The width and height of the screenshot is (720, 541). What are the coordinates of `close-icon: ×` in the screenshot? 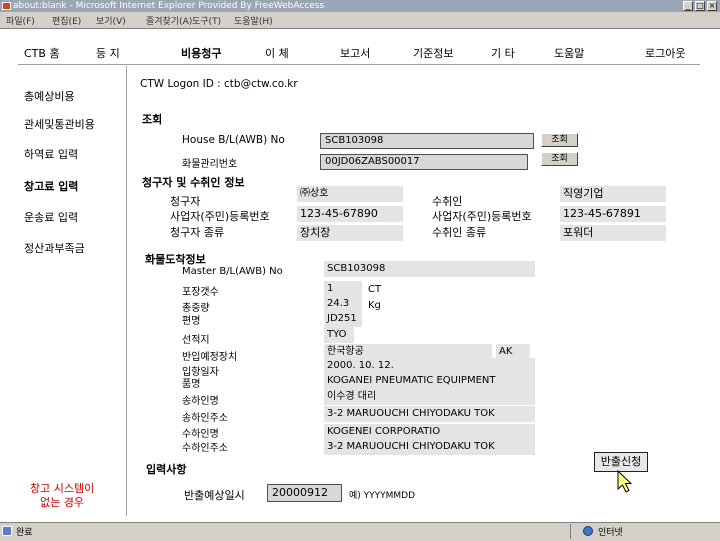 It's located at (712, 6).